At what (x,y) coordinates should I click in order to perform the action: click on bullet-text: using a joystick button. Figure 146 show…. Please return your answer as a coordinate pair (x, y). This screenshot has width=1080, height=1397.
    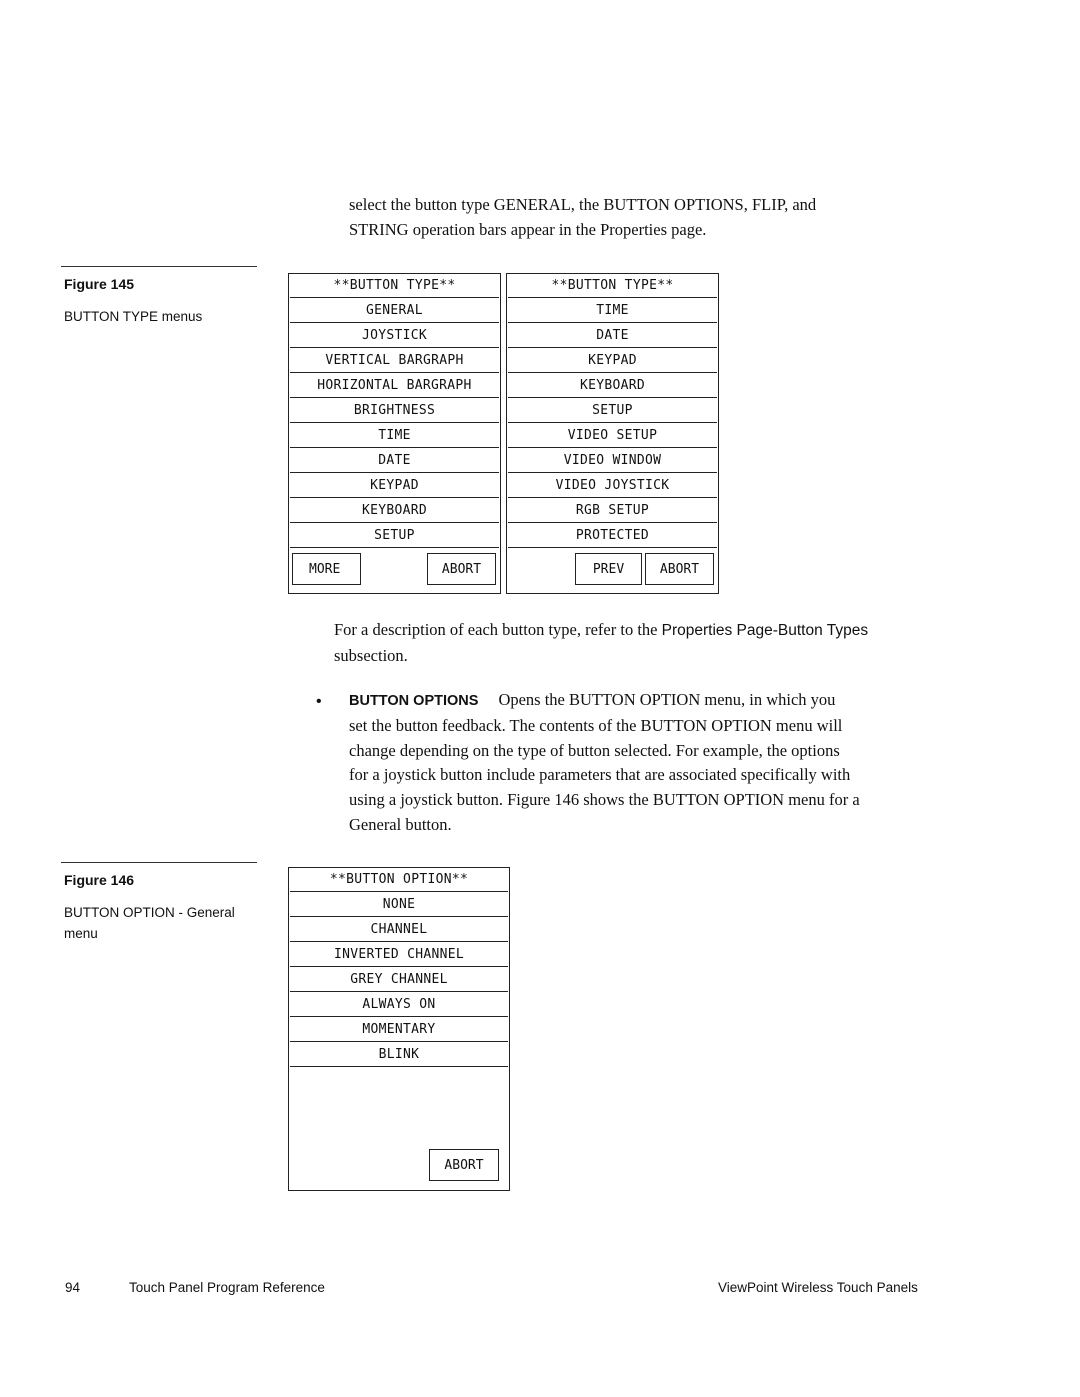
    Looking at the image, I should click on (604, 800).